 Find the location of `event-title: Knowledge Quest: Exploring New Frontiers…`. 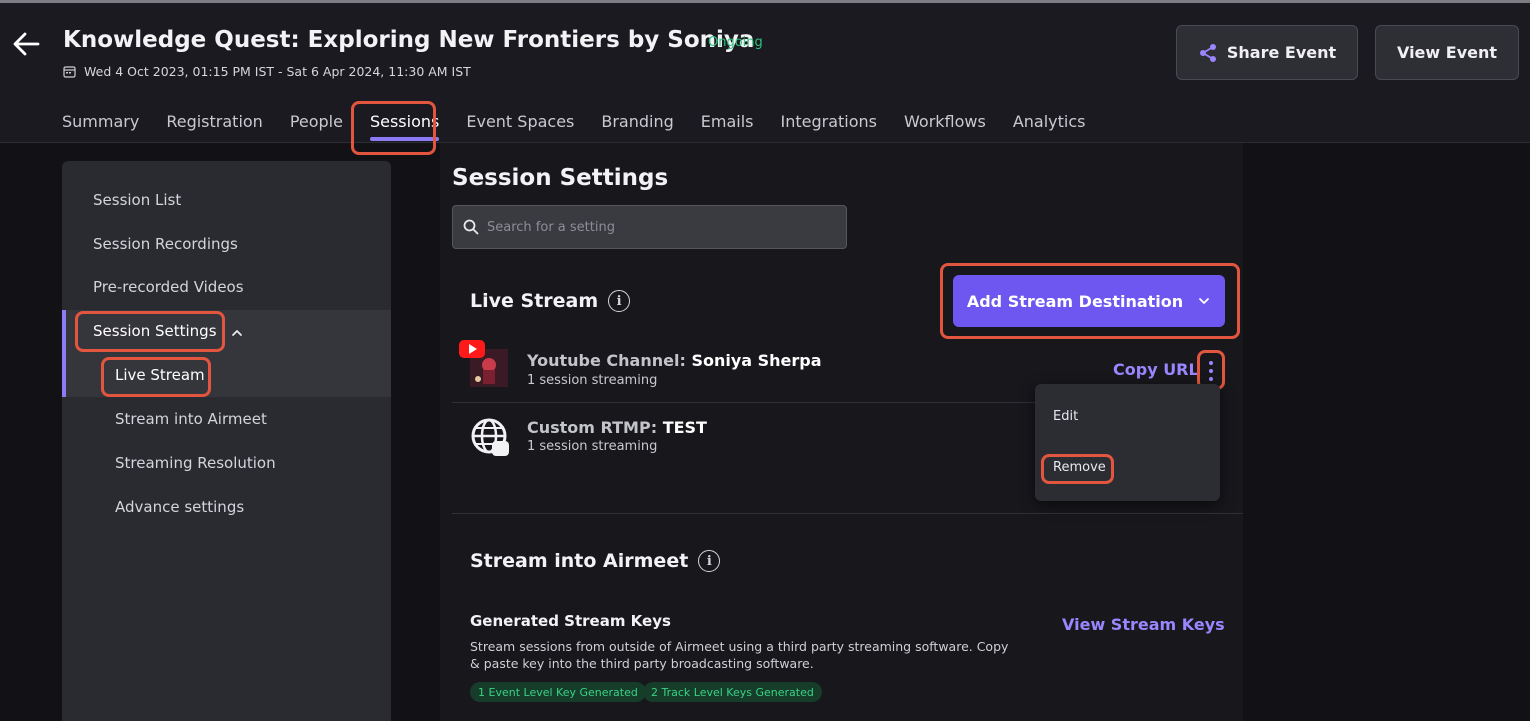

event-title: Knowledge Quest: Exploring New Frontiers… is located at coordinates (409, 40).